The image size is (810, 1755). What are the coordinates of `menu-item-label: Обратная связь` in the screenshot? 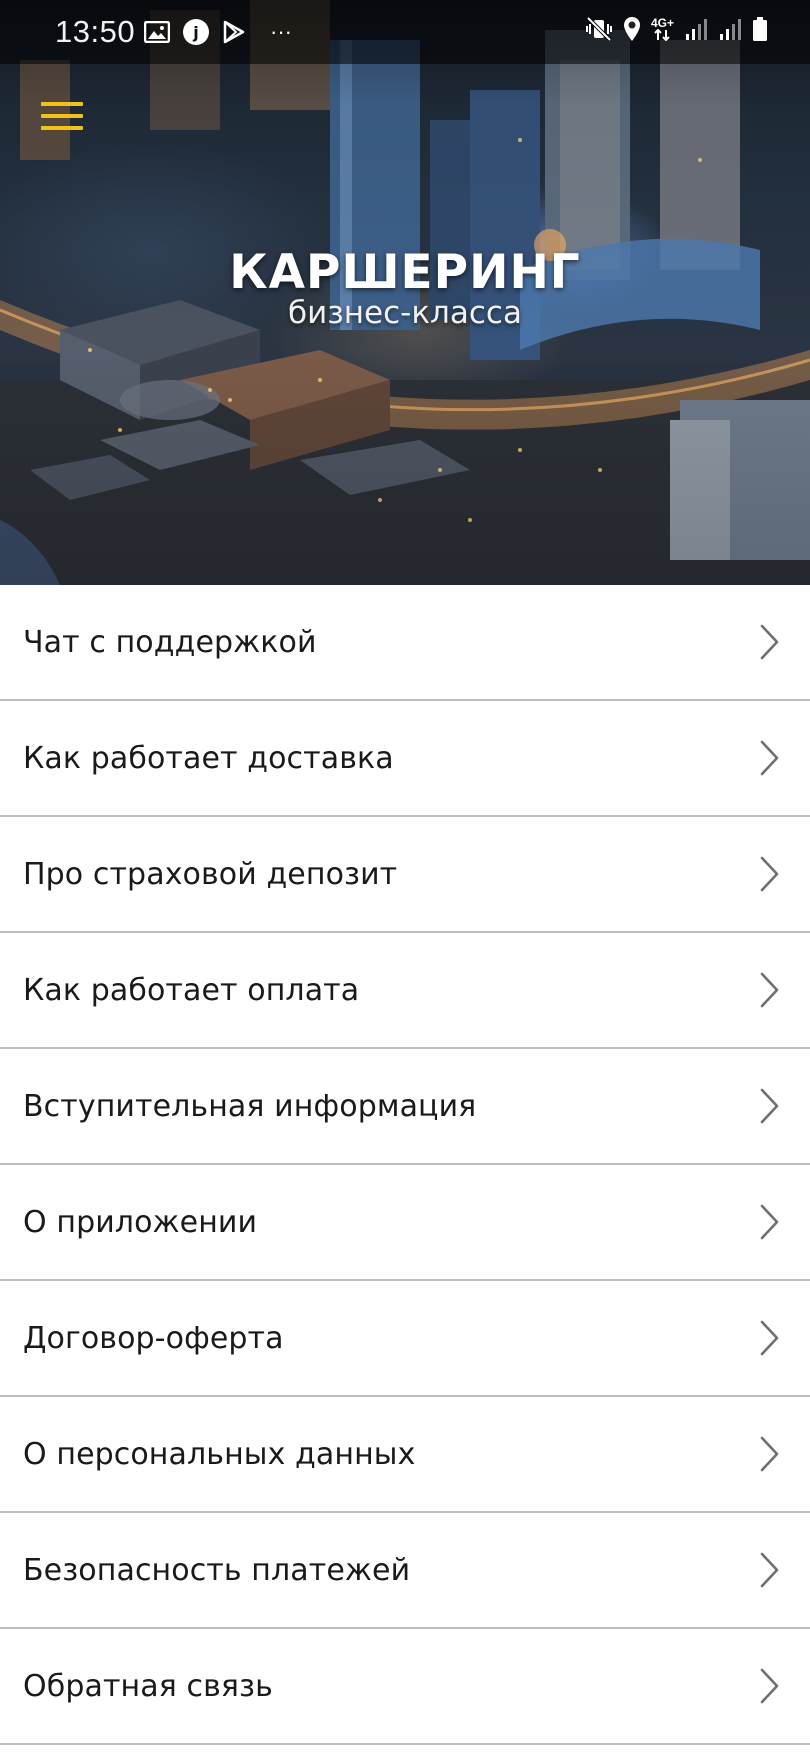 It's located at (148, 1686).